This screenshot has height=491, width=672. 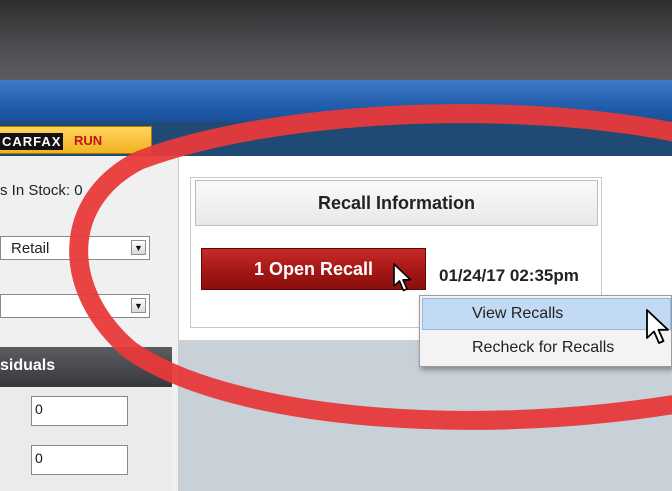 I want to click on menu-item-view-recalls: View Recalls, so click(x=546, y=314).